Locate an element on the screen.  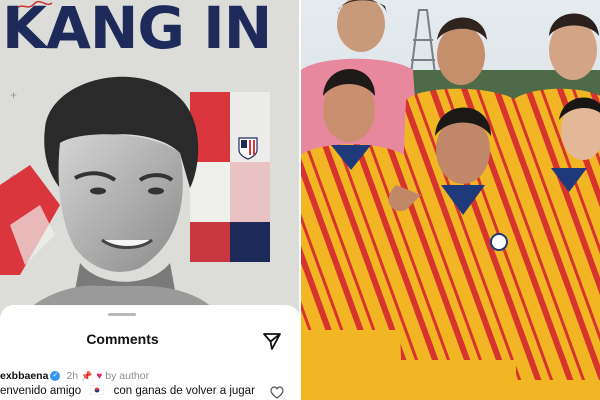
comments-title: Comments is located at coordinates (122, 339).